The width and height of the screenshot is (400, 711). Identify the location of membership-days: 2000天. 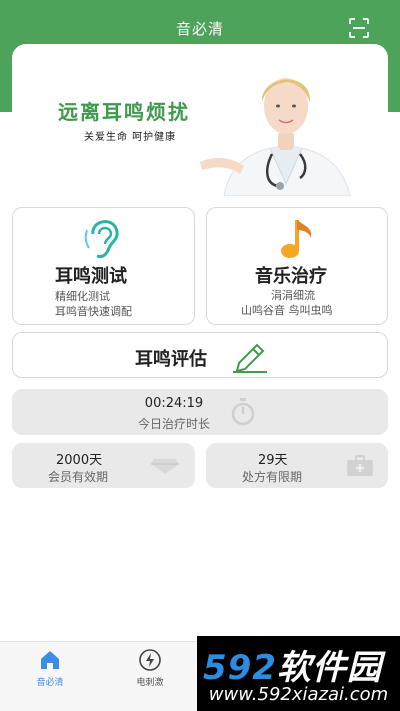
(79, 460).